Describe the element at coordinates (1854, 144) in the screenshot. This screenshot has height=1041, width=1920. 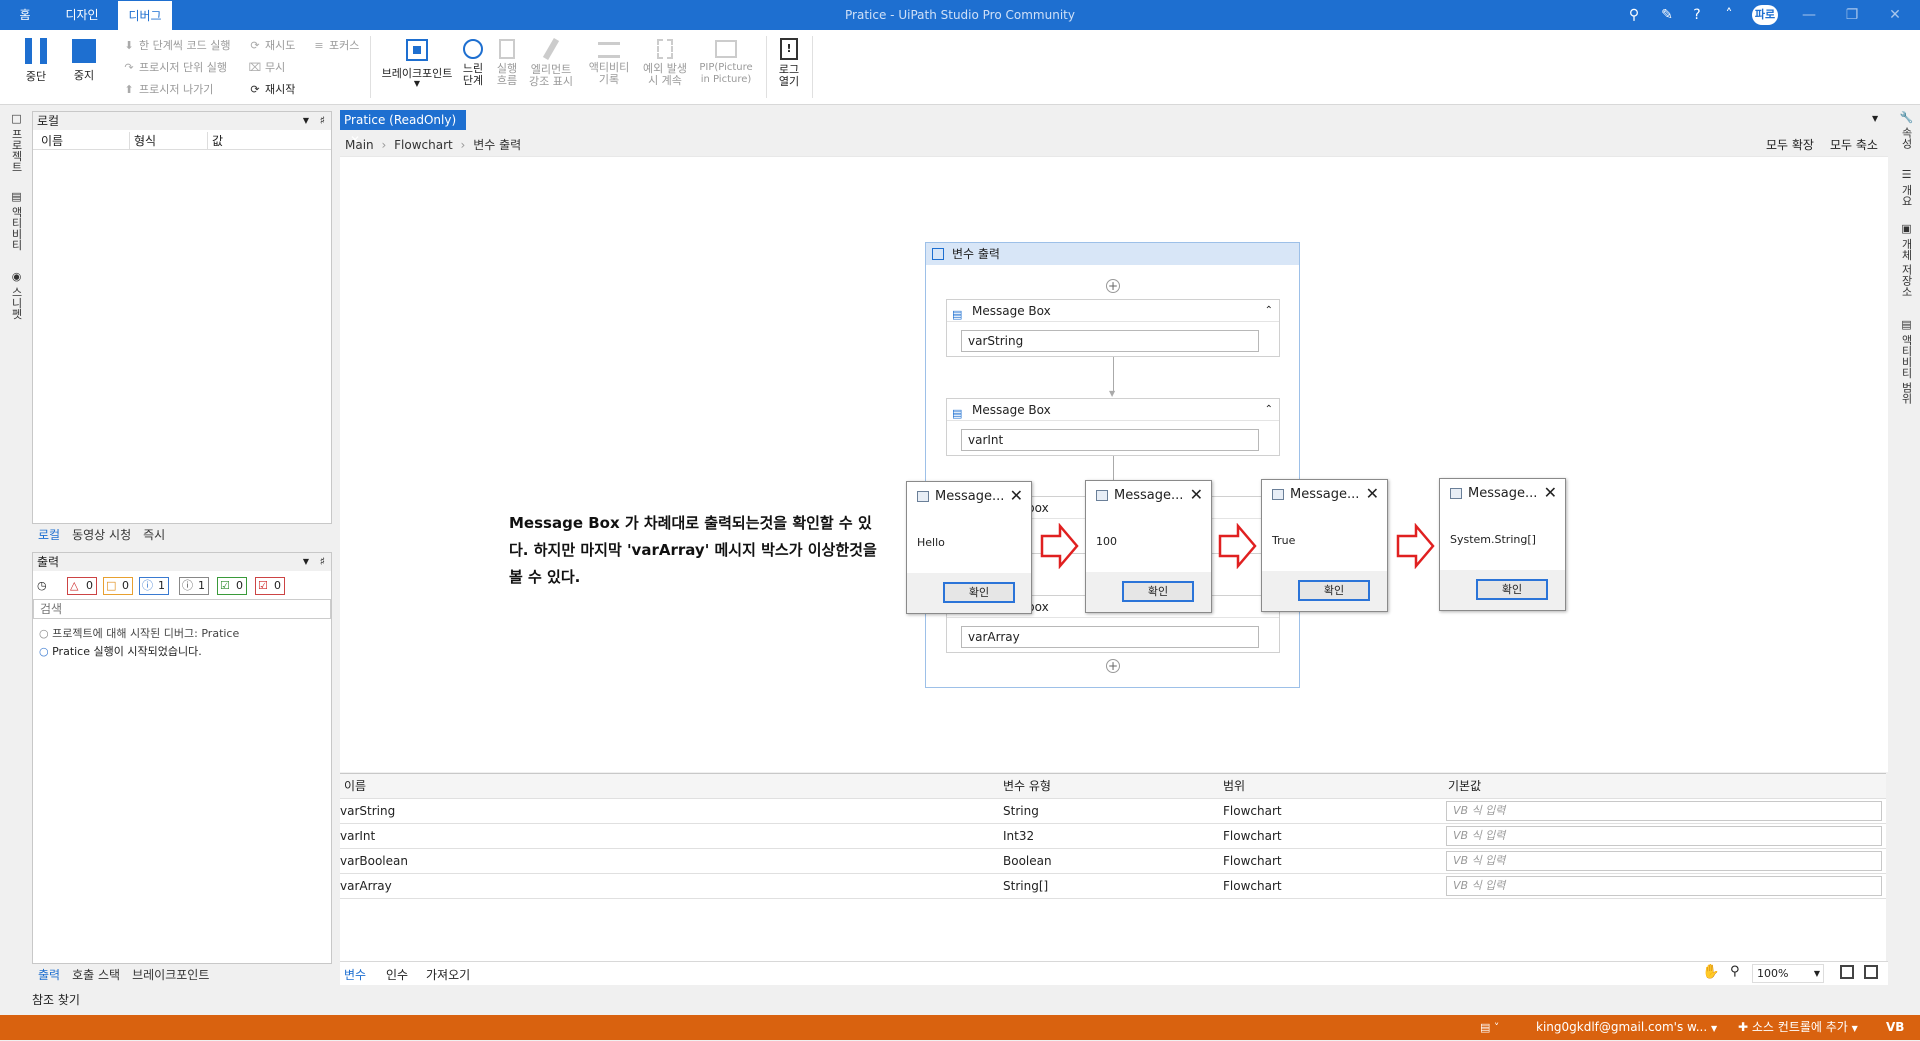
I see `collapse-all-button: 모두 축소` at that location.